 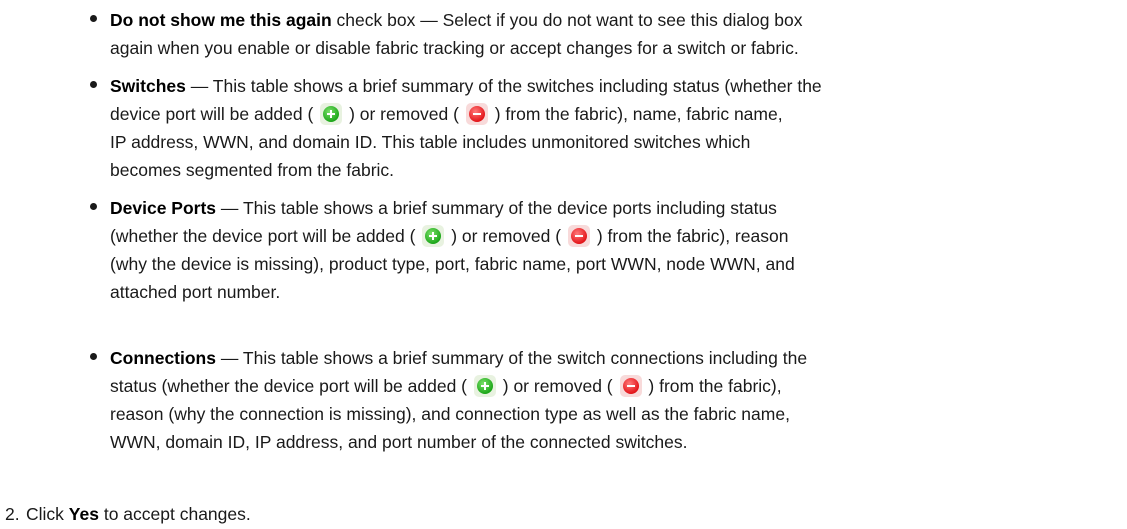 What do you see at coordinates (47, 514) in the screenshot?
I see `step-text: Click` at bounding box center [47, 514].